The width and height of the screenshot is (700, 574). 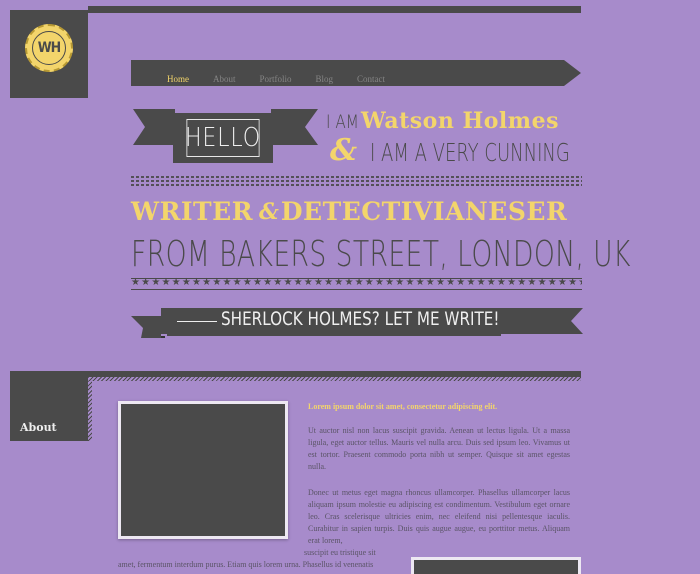 I want to click on logo-box: WH, so click(x=49, y=54).